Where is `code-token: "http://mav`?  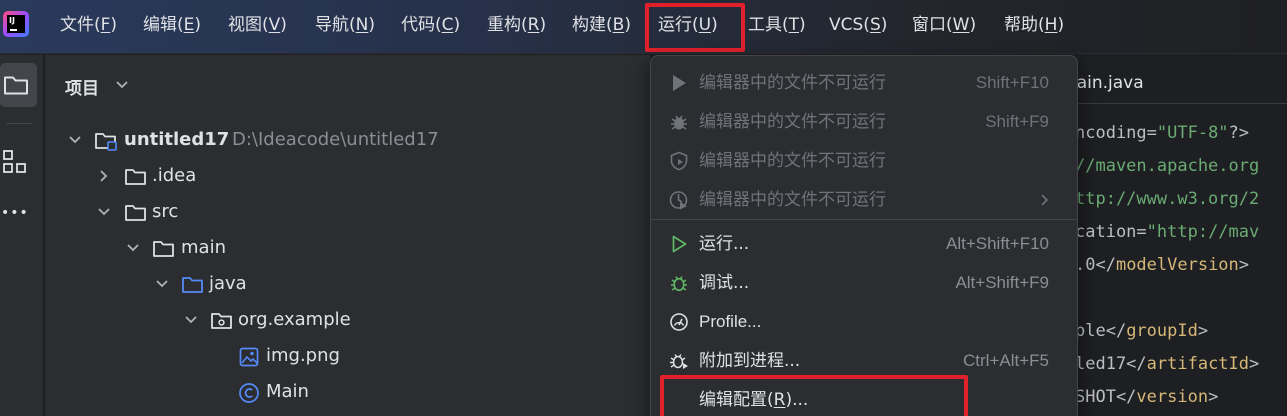 code-token: "http://mav is located at coordinates (1203, 232).